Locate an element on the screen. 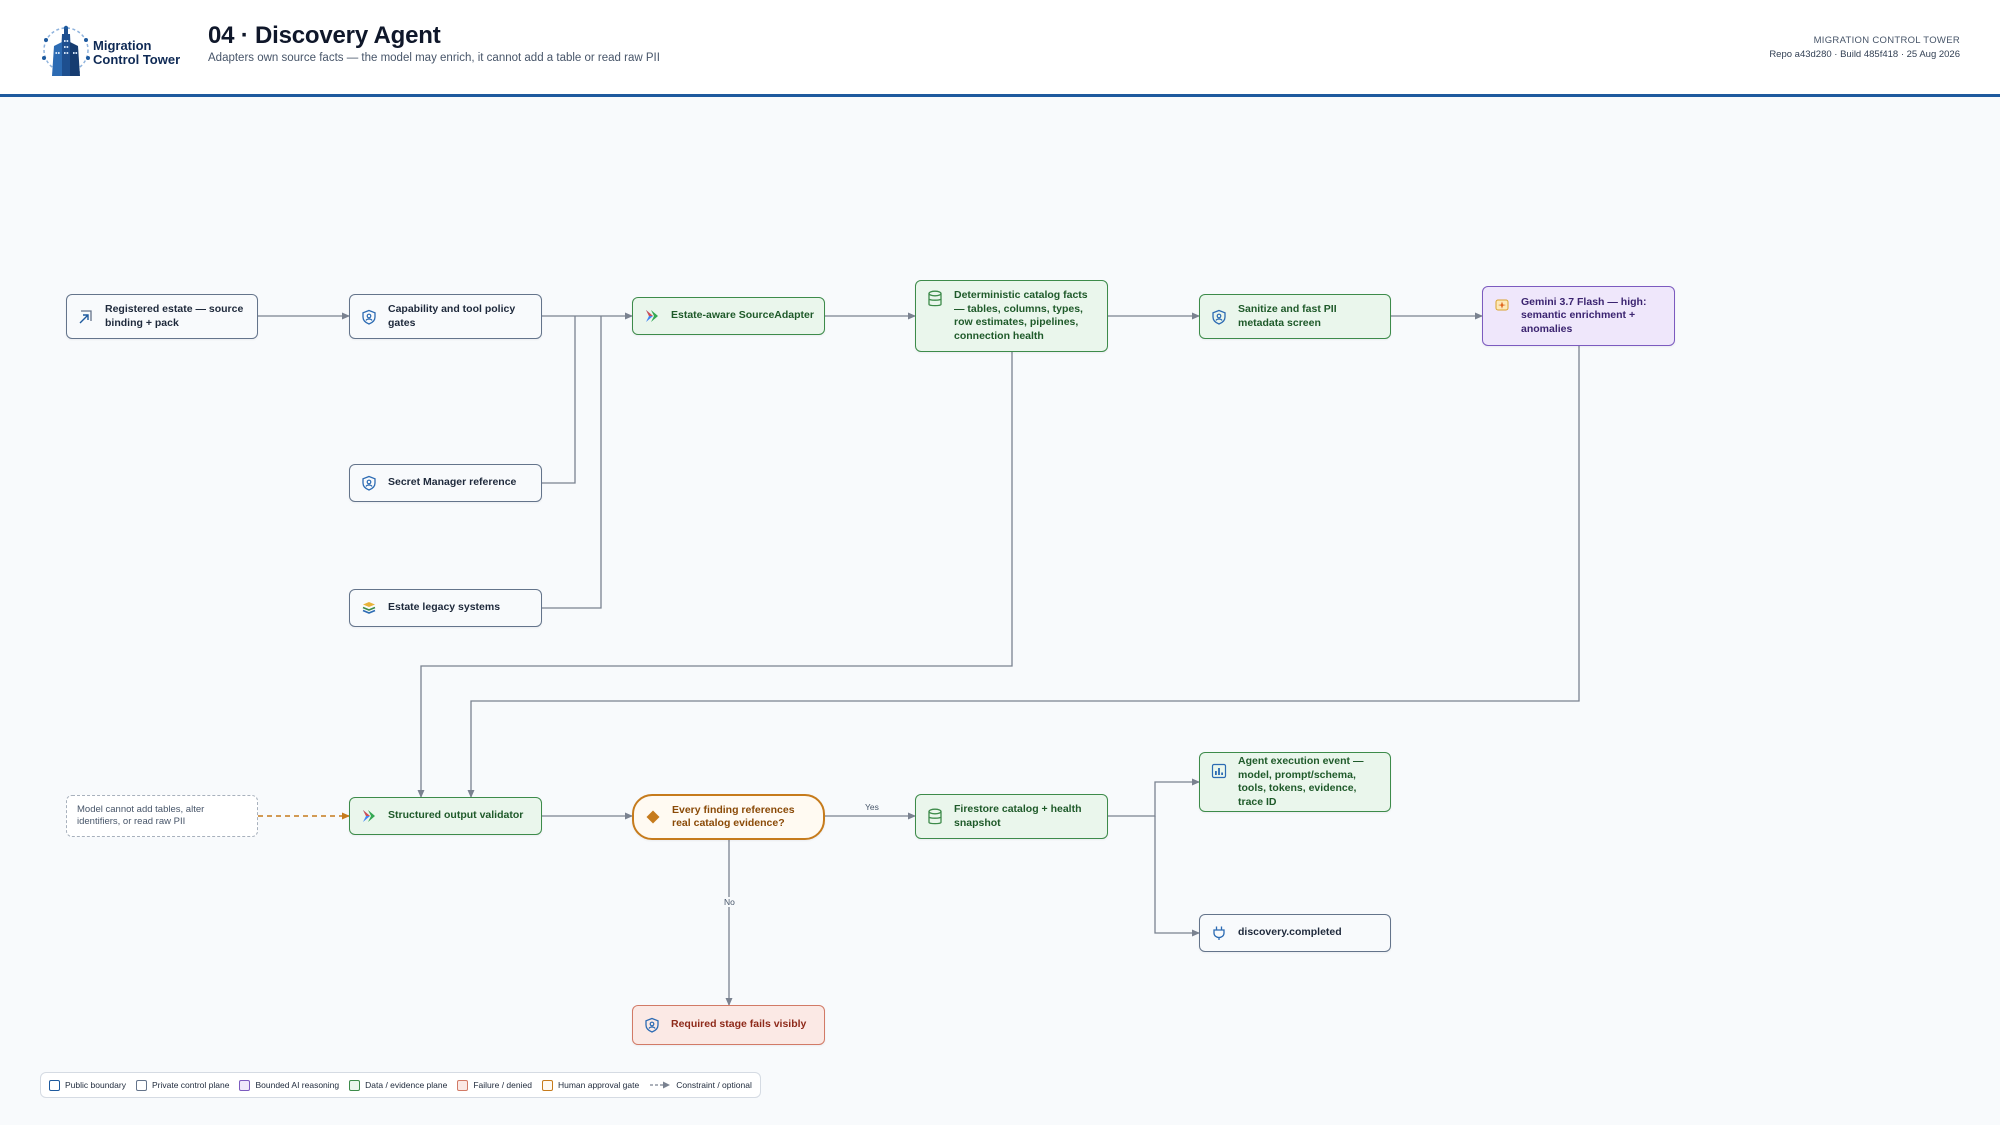 This screenshot has height=1125, width=2000. edge-label-no: No is located at coordinates (729, 902).